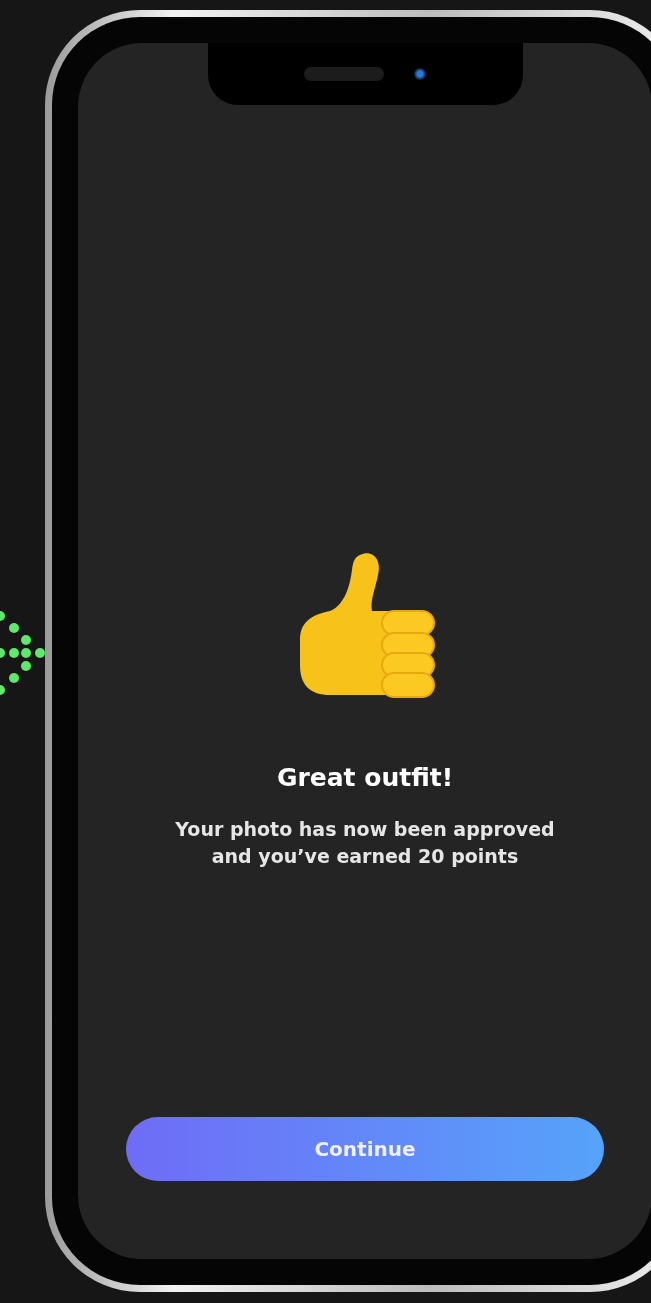  I want to click on dotted-arrow-icon, so click(24, 653).